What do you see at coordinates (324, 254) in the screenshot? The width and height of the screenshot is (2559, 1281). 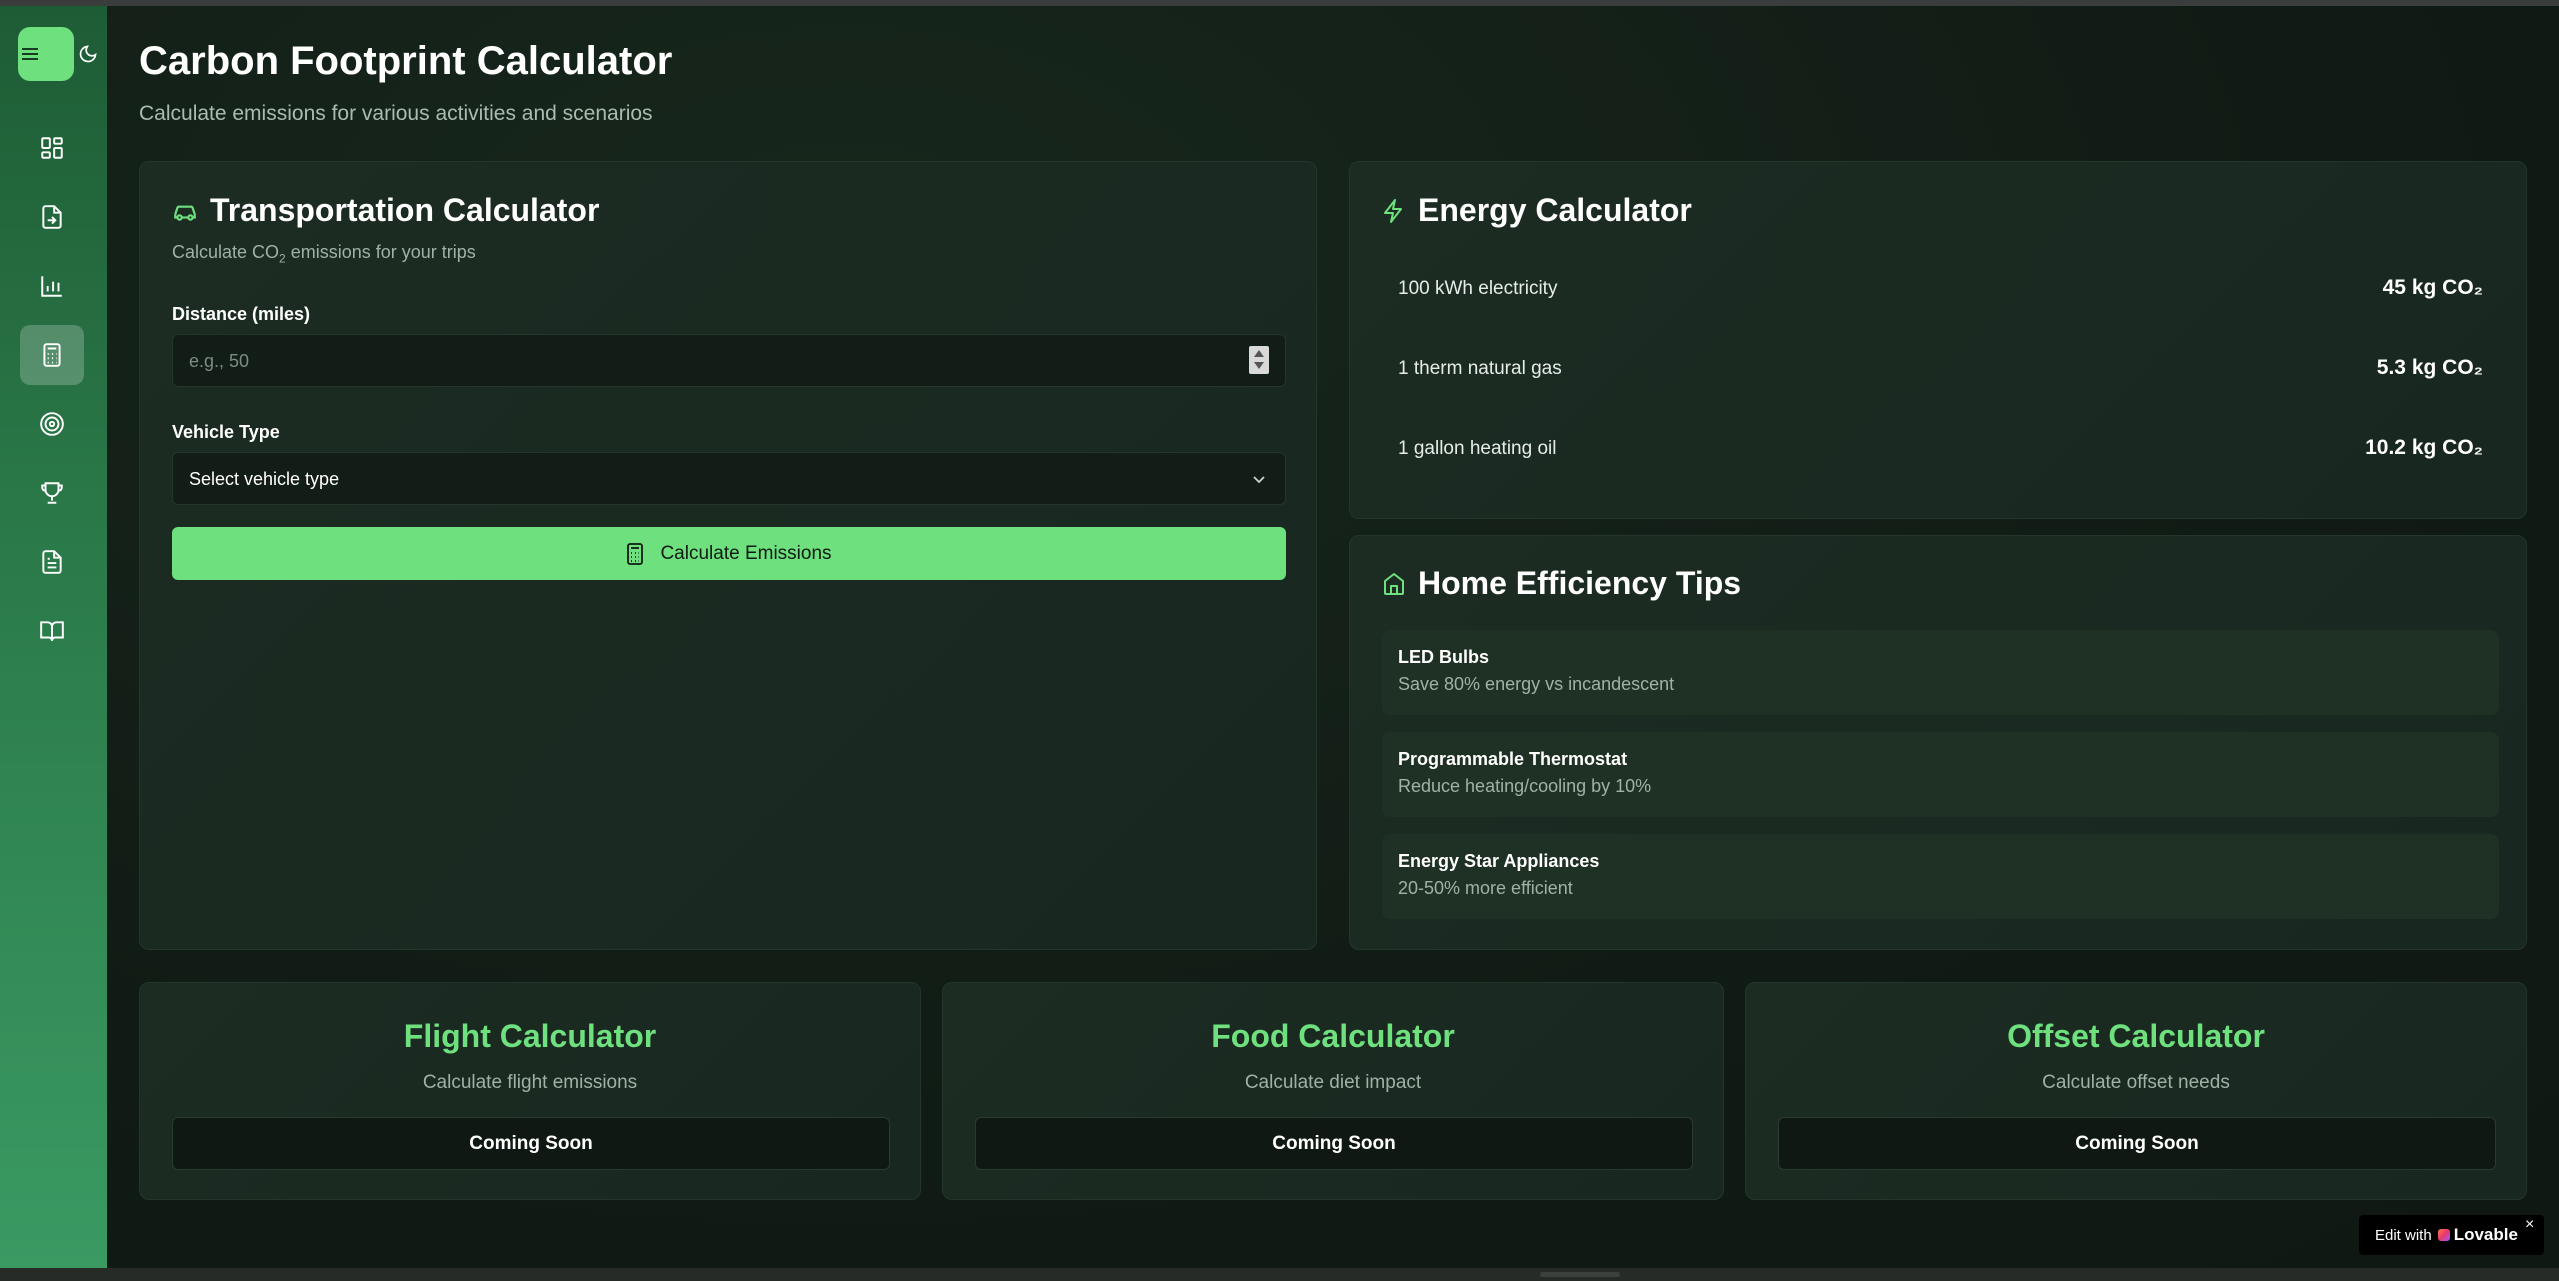 I see `transportation-description: Calculate CO2 emissions for your trips` at bounding box center [324, 254].